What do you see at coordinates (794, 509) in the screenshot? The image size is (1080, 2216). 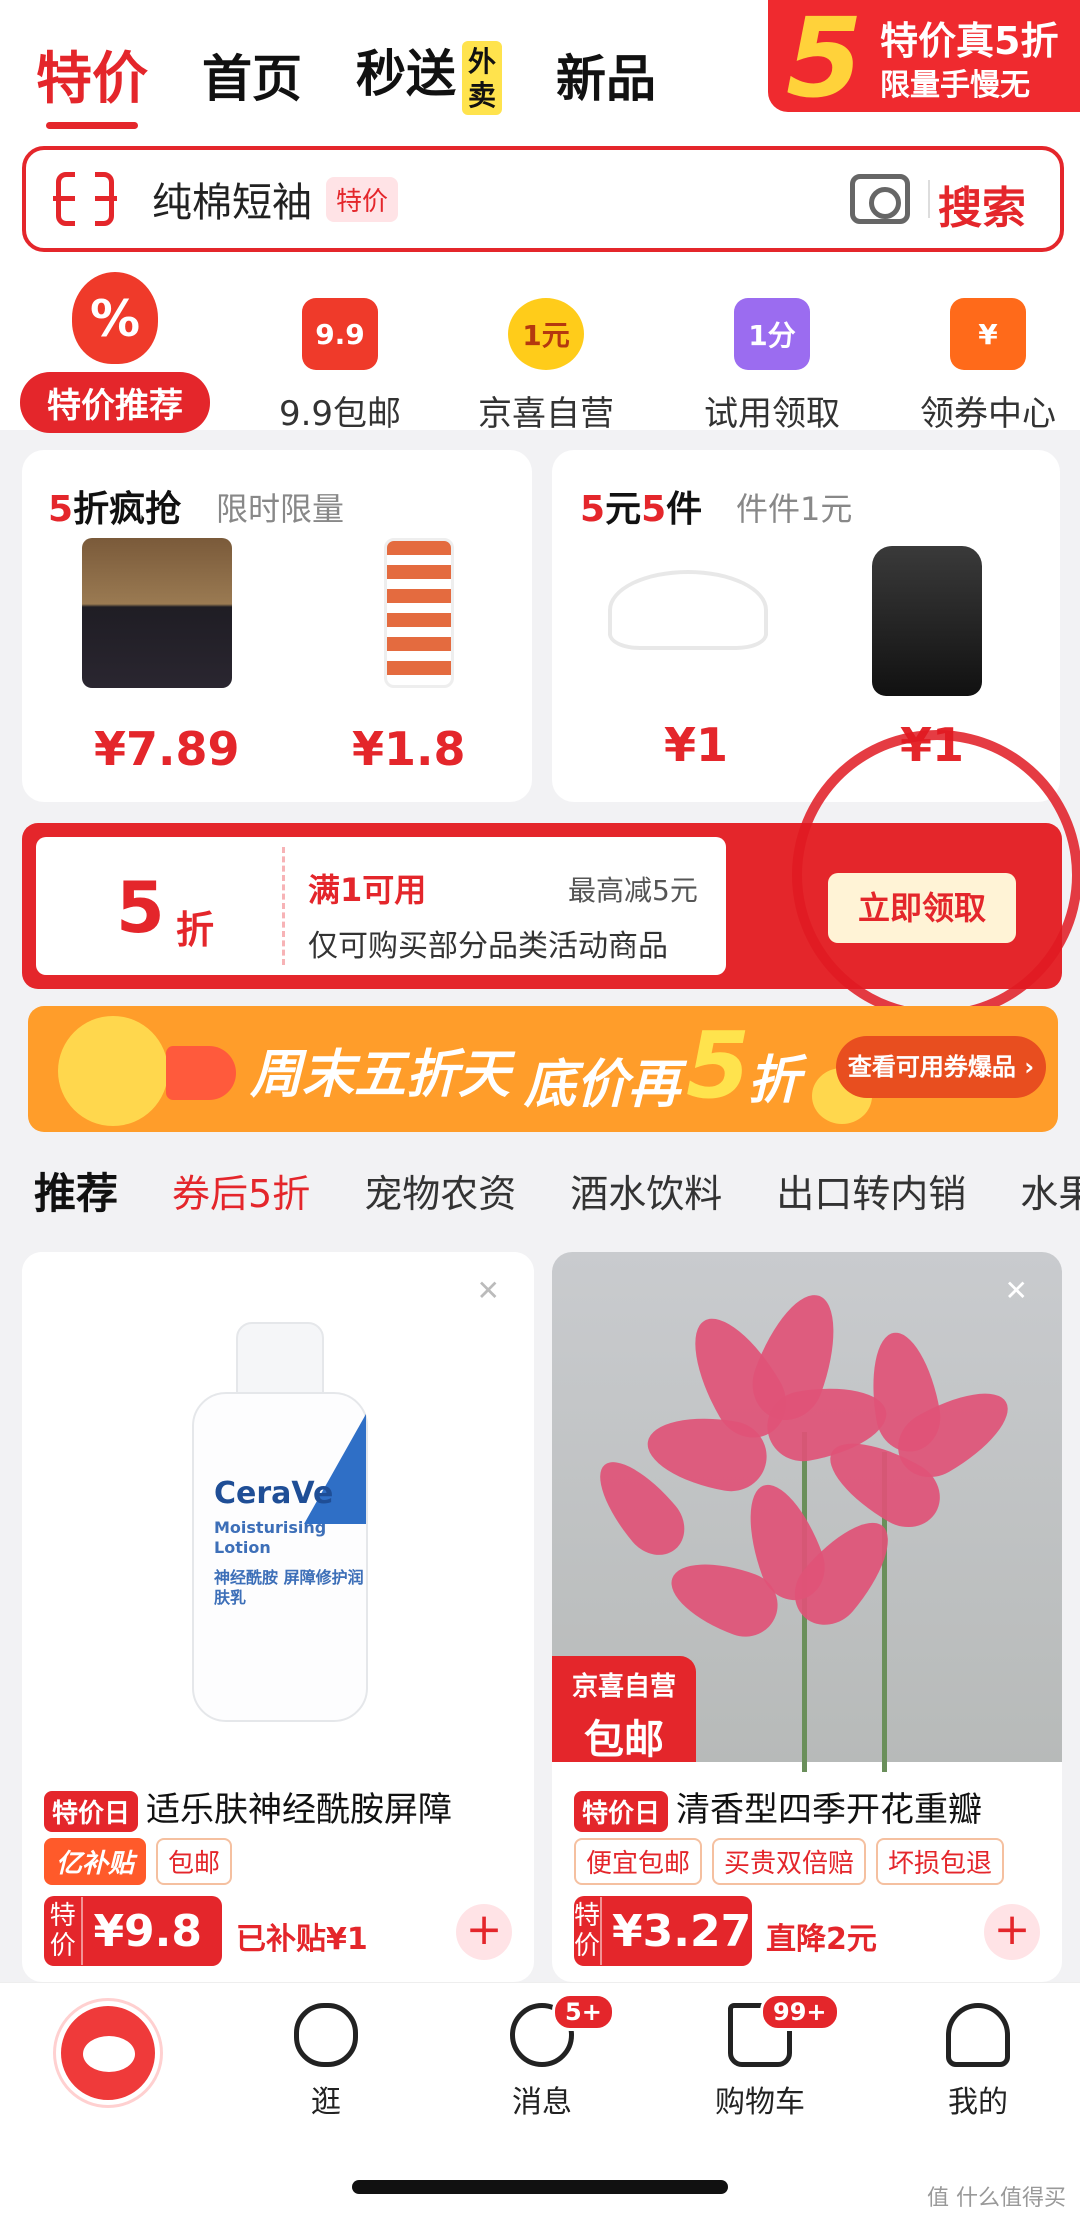 I see `deal-card-subtitle: 件件1元` at bounding box center [794, 509].